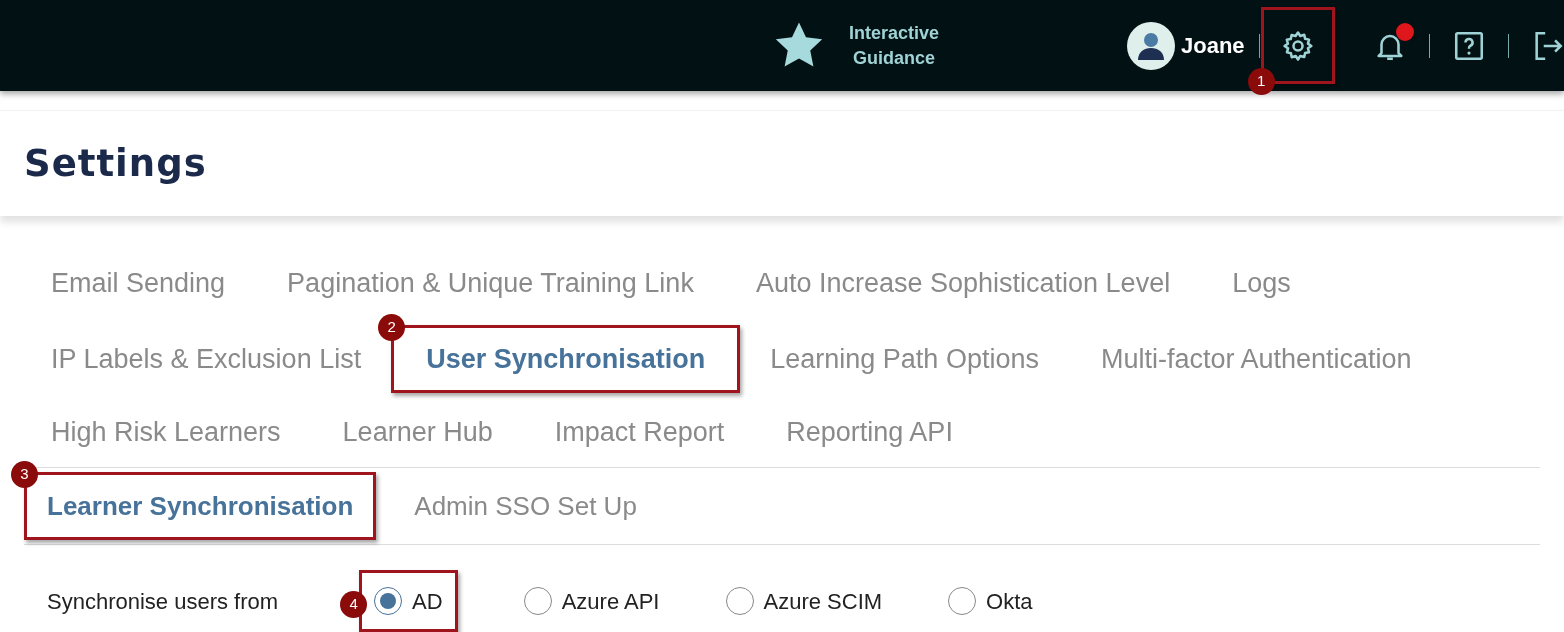 This screenshot has width=1564, height=632. Describe the element at coordinates (904, 359) in the screenshot. I see `settings-tab: Learning Path Options` at that location.